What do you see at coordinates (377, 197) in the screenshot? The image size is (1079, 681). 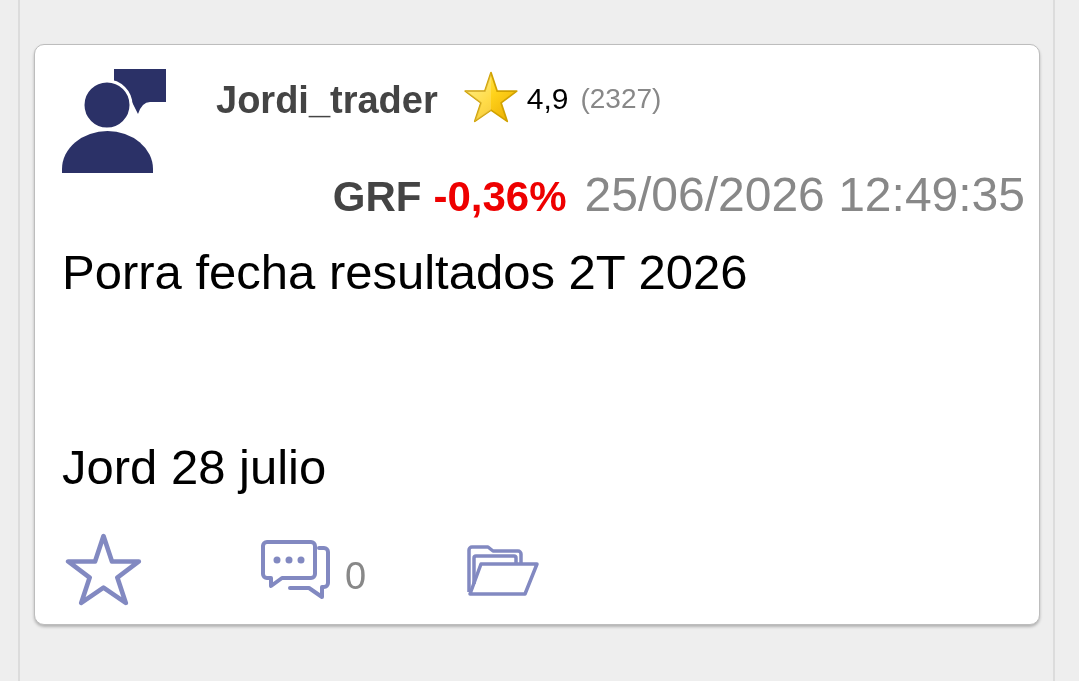 I see `ticker-symbol: GRF` at bounding box center [377, 197].